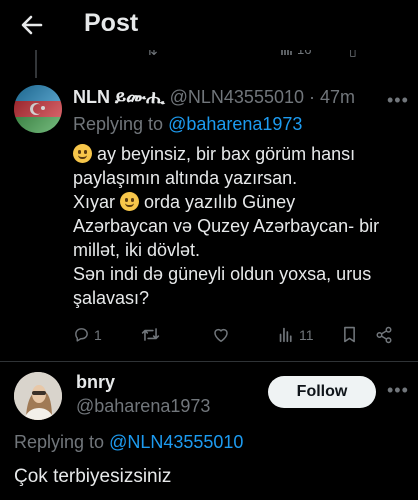  What do you see at coordinates (209, 361) in the screenshot?
I see `divider` at bounding box center [209, 361].